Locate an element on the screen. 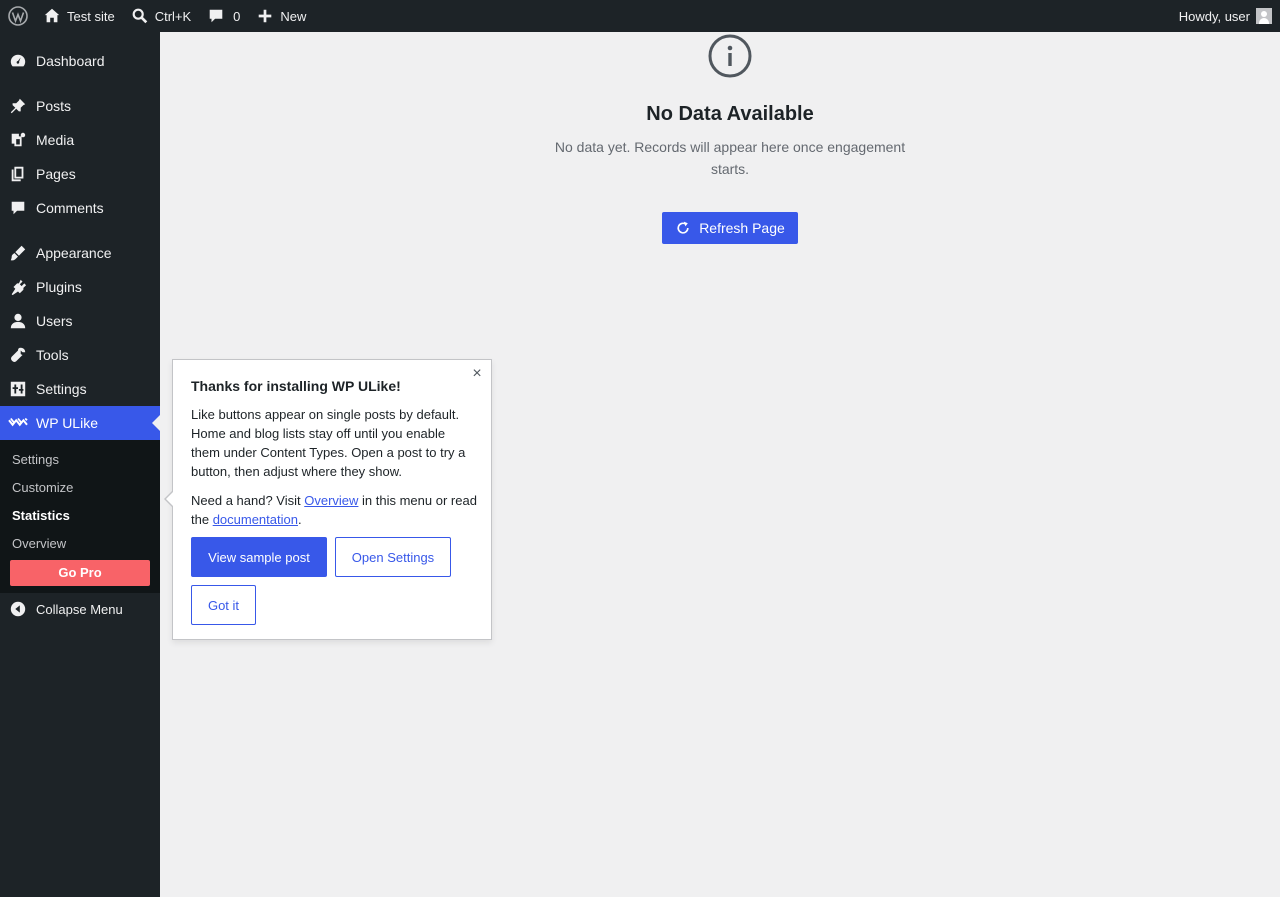 Image resolution: width=1280 pixels, height=897 pixels. sidebar-item-label: Appearance is located at coordinates (74, 253).